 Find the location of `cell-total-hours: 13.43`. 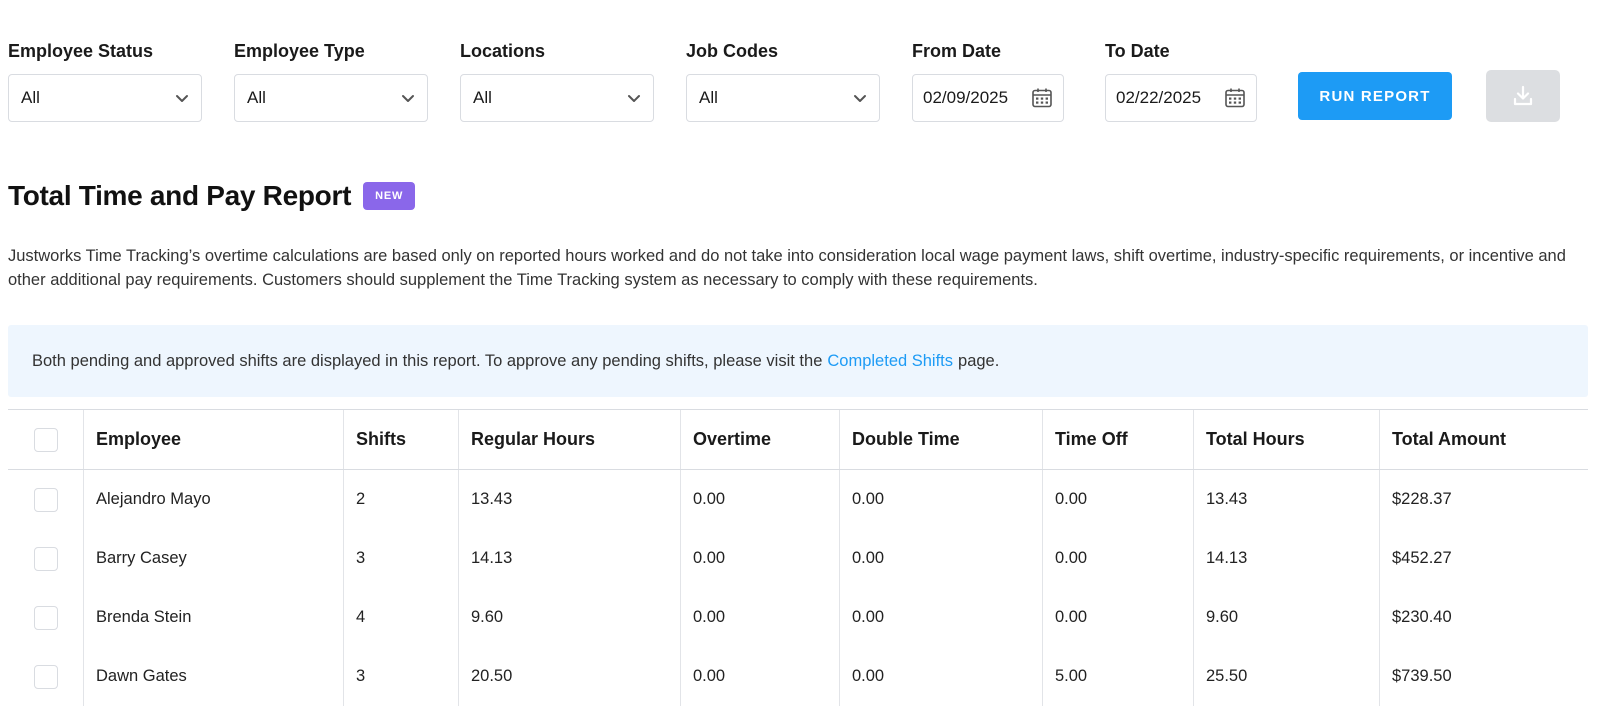

cell-total-hours: 13.43 is located at coordinates (1287, 499).